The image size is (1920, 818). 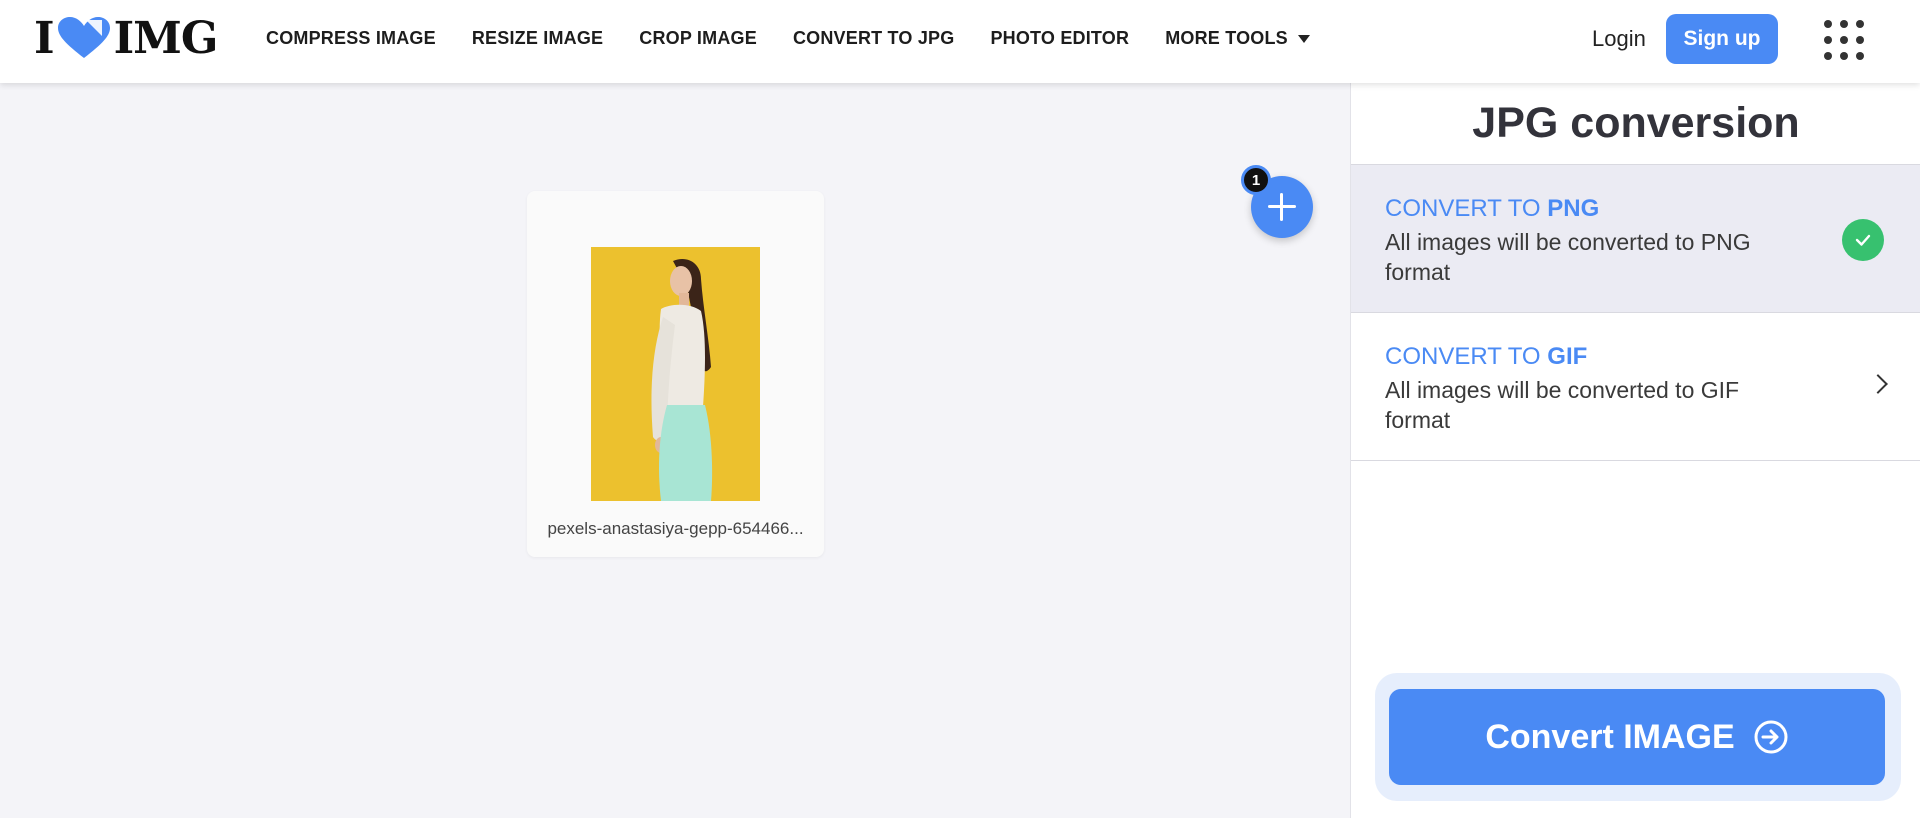 I want to click on sidebar-title: JPG conversion, so click(x=1636, y=123).